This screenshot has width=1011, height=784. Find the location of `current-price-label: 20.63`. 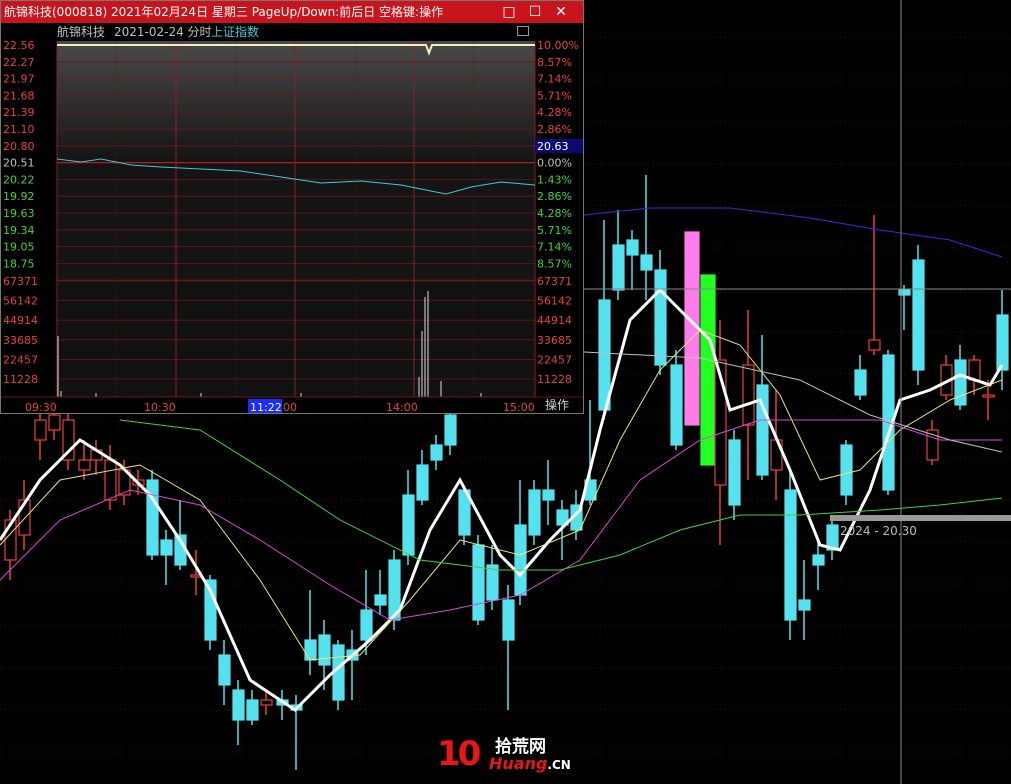

current-price-label: 20.63 is located at coordinates (553, 146).